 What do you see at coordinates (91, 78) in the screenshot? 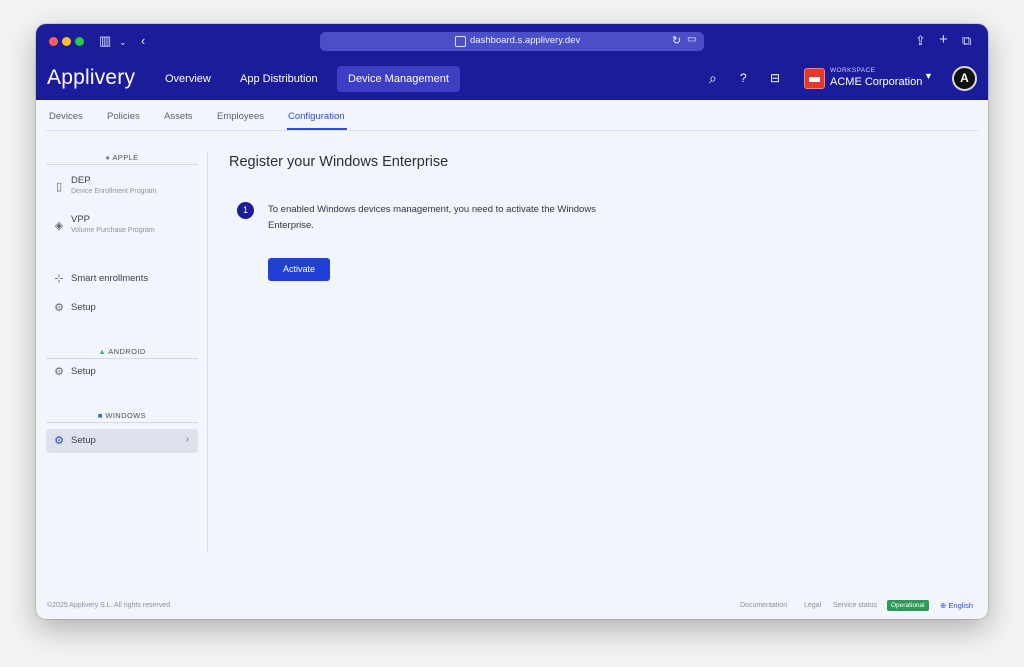
I see `applivery-logo: Applivery` at bounding box center [91, 78].